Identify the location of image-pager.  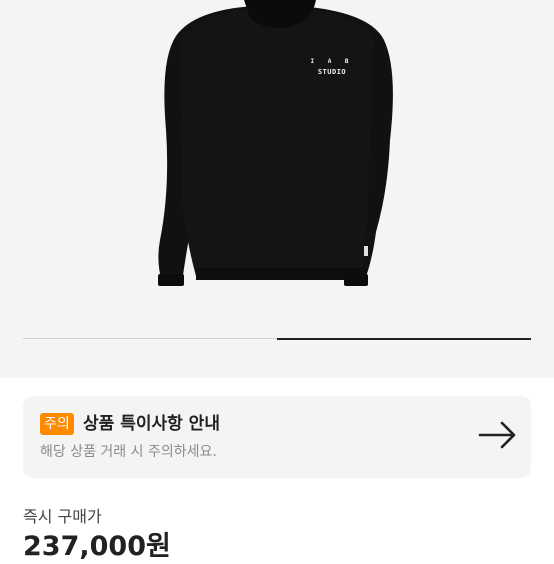
(277, 339).